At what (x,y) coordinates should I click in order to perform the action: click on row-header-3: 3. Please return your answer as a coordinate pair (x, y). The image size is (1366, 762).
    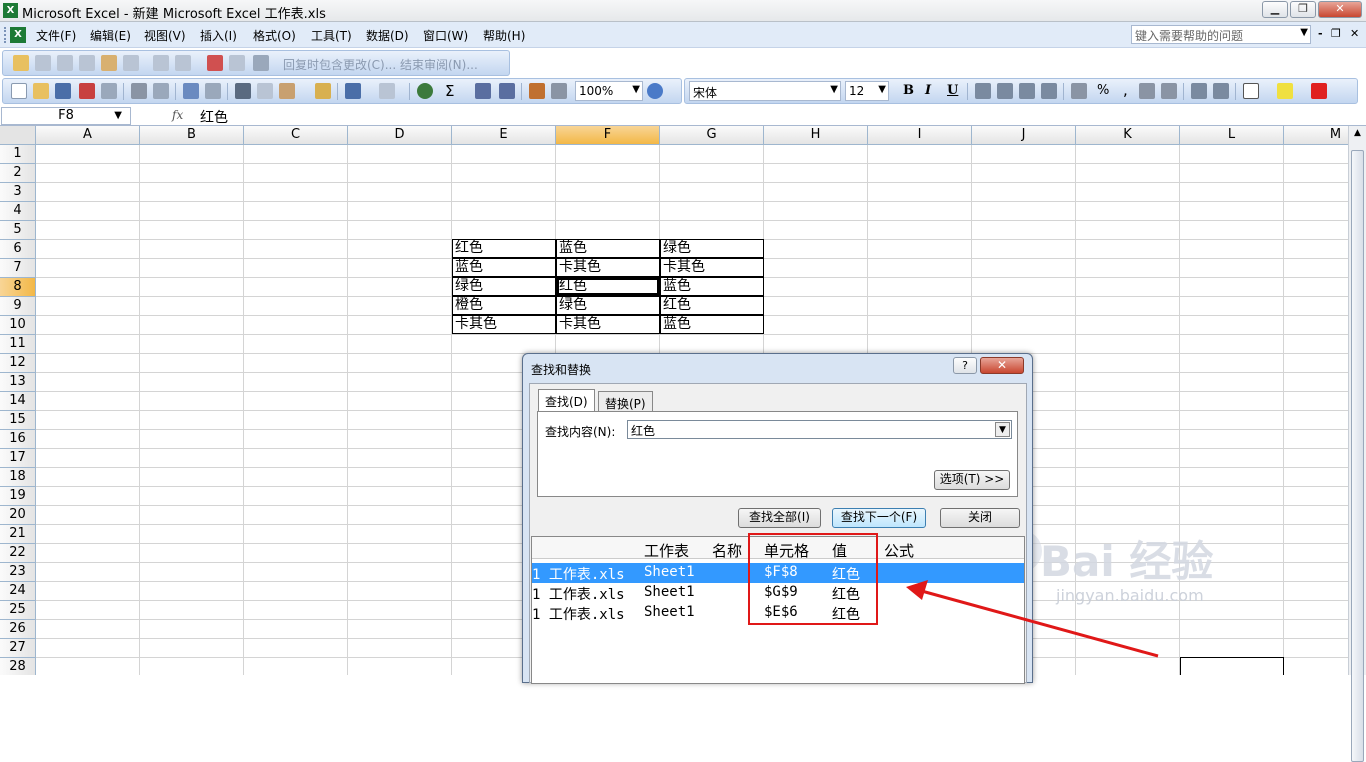
    Looking at the image, I should click on (18, 192).